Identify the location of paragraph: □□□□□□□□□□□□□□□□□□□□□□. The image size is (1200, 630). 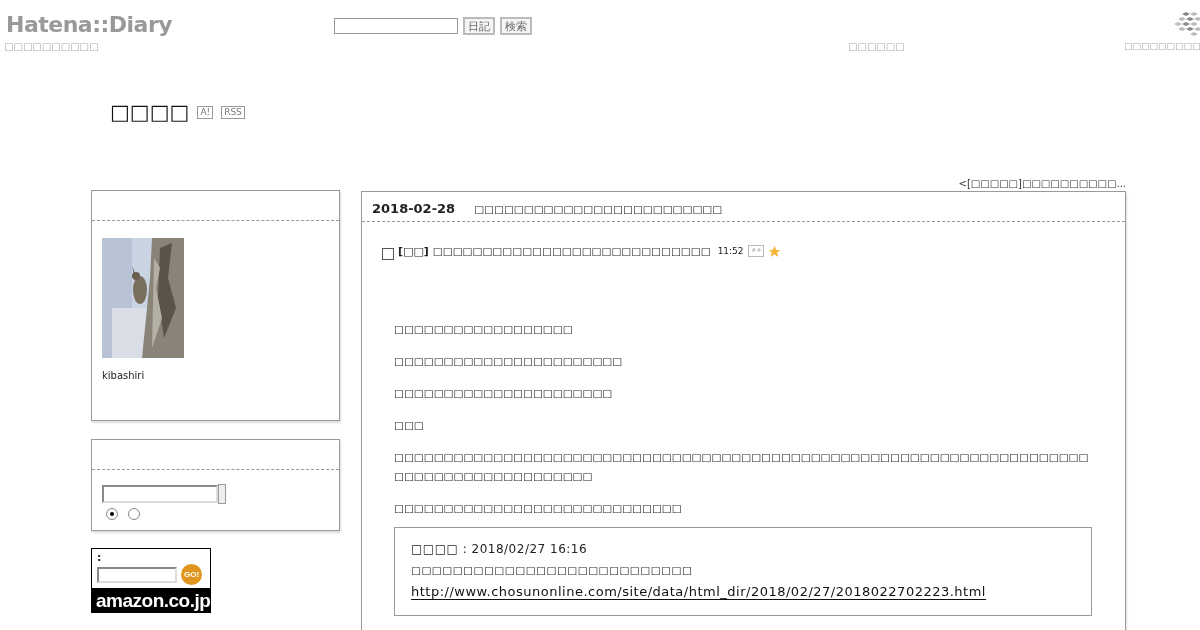
(504, 393).